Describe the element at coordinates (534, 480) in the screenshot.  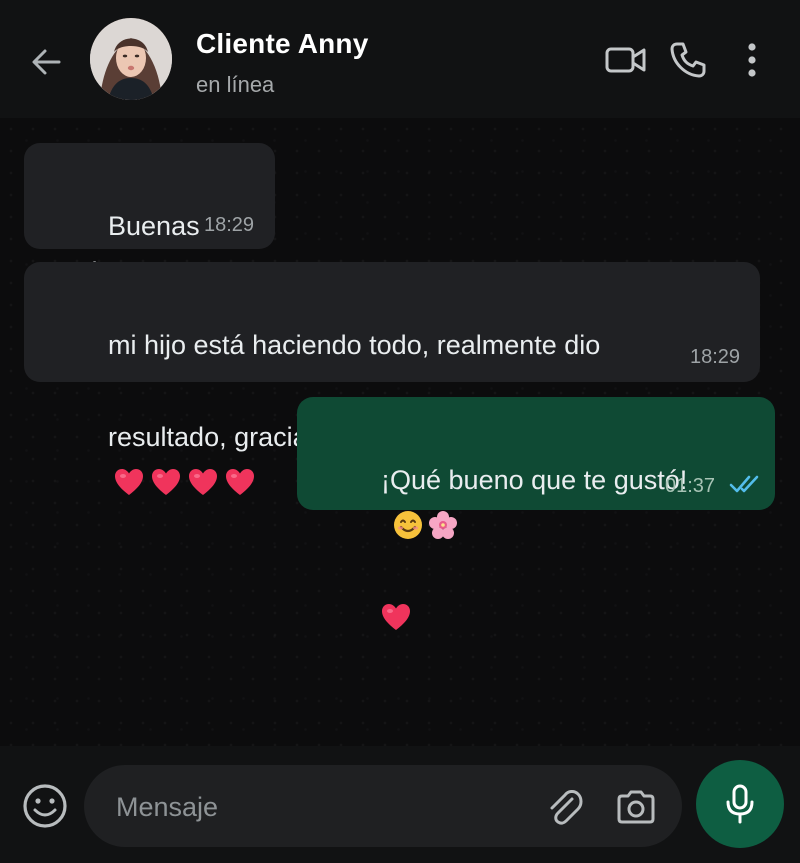
I see `message-line: ¡Qué bueno que te gustó!` at that location.